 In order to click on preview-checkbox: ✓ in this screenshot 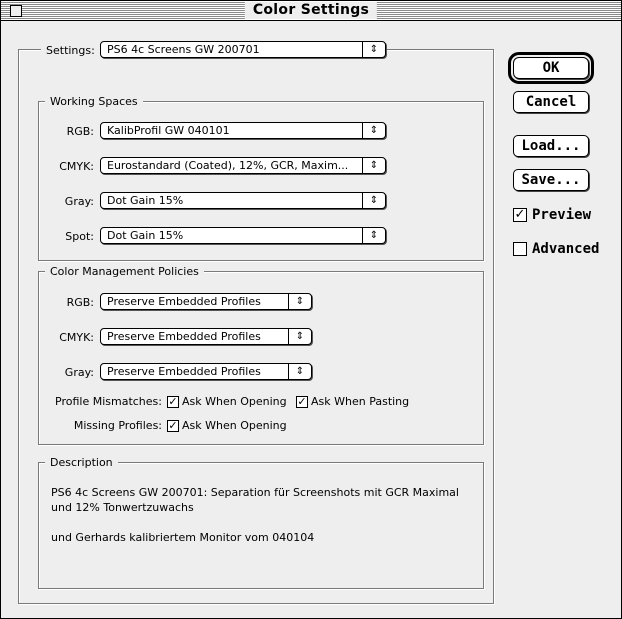, I will do `click(520, 215)`.